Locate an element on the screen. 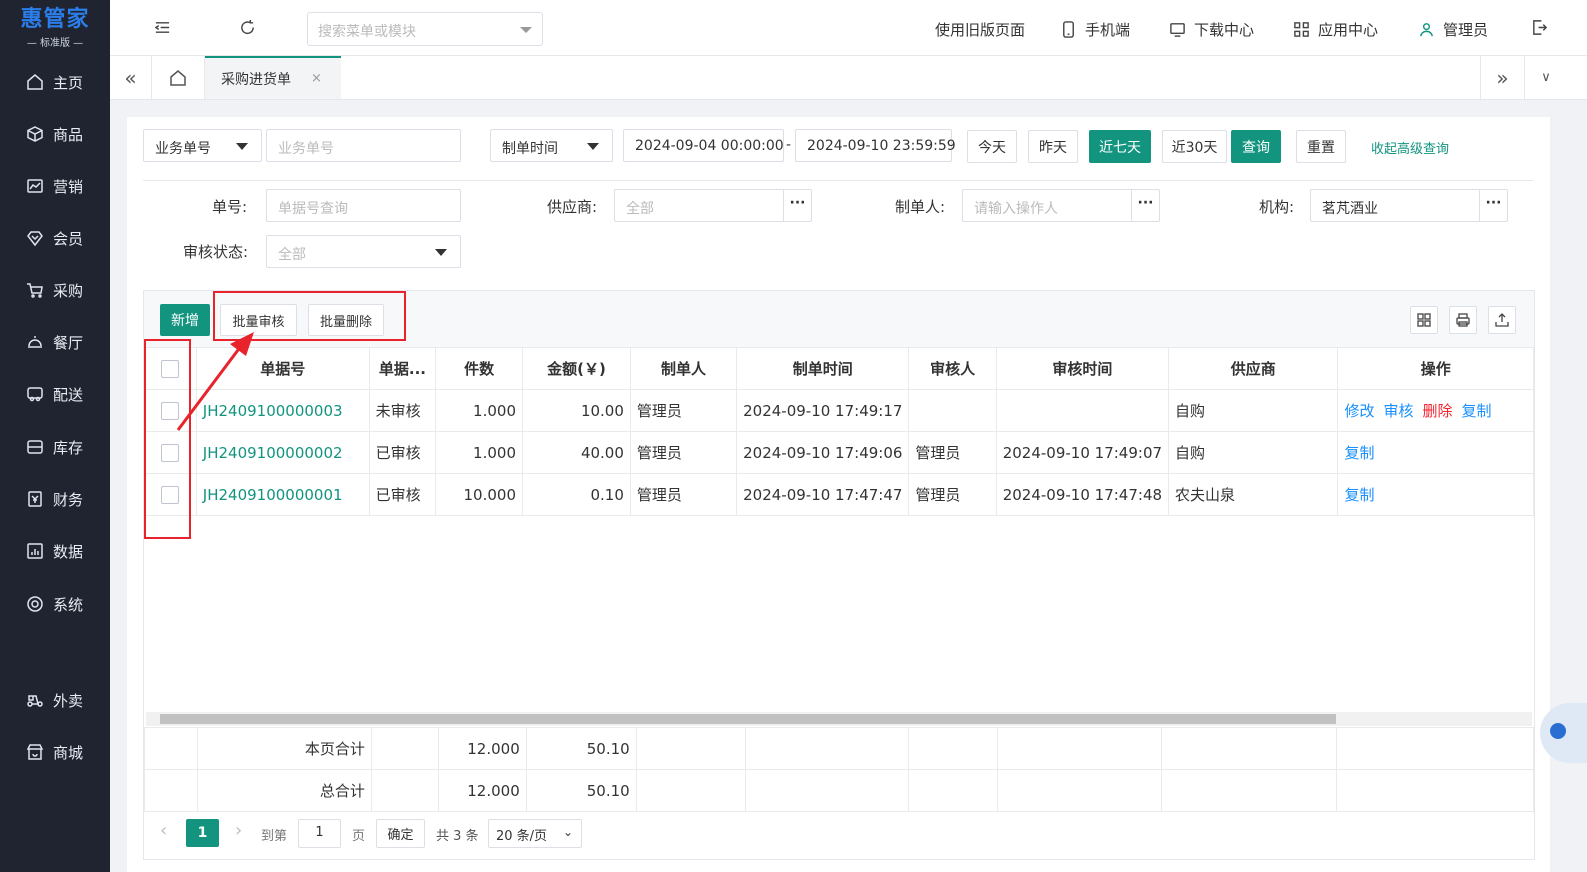 The height and width of the screenshot is (872, 1587). time-type-select: 制单时间 is located at coordinates (551, 145).